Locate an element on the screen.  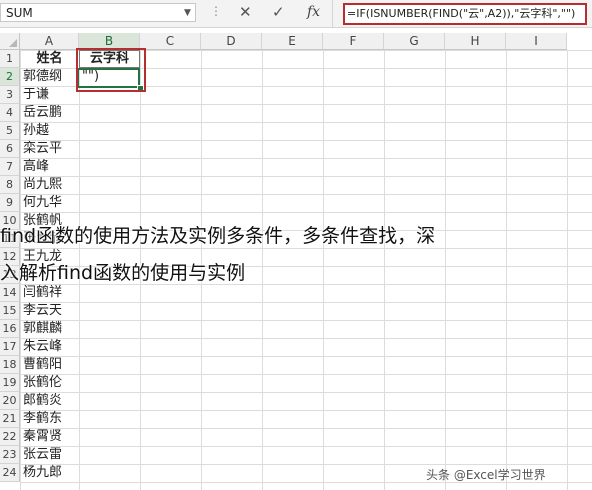
row-header: 14 is located at coordinates (10, 293).